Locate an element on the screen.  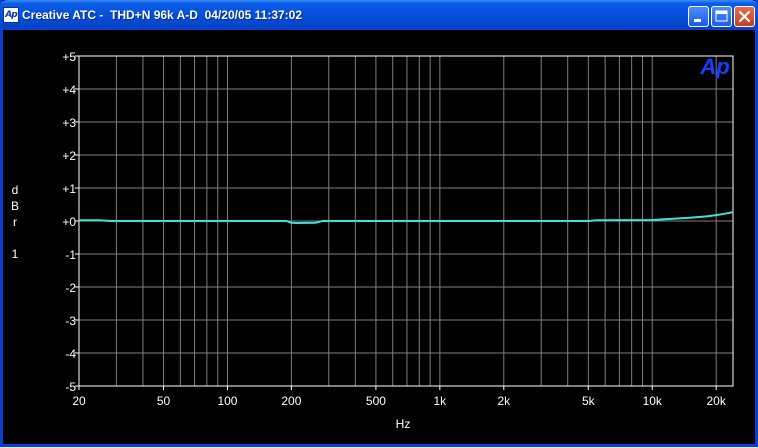
y-tick-label: -3 is located at coordinates (70, 321).